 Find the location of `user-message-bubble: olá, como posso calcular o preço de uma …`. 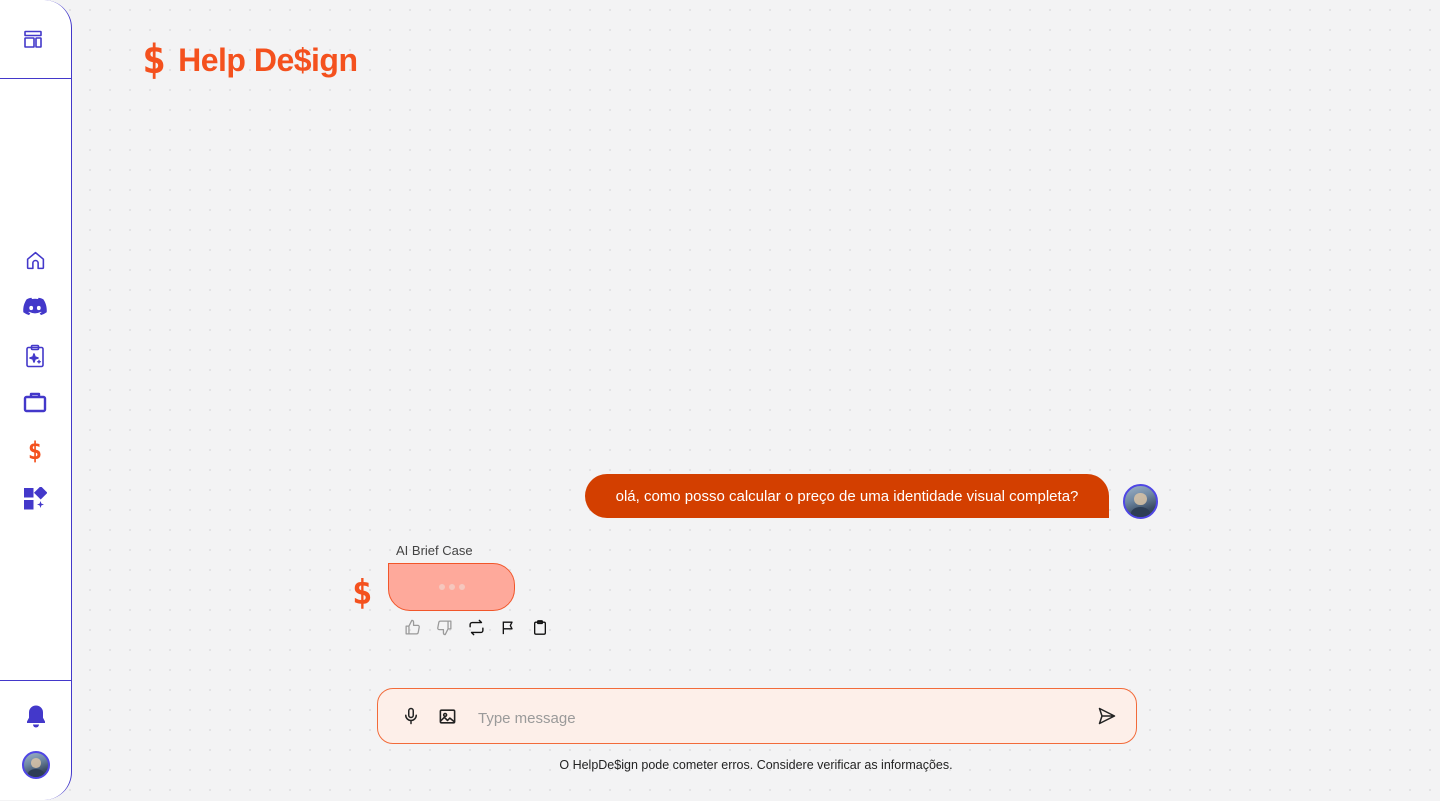

user-message-bubble: olá, como posso calcular o preço de uma … is located at coordinates (847, 496).